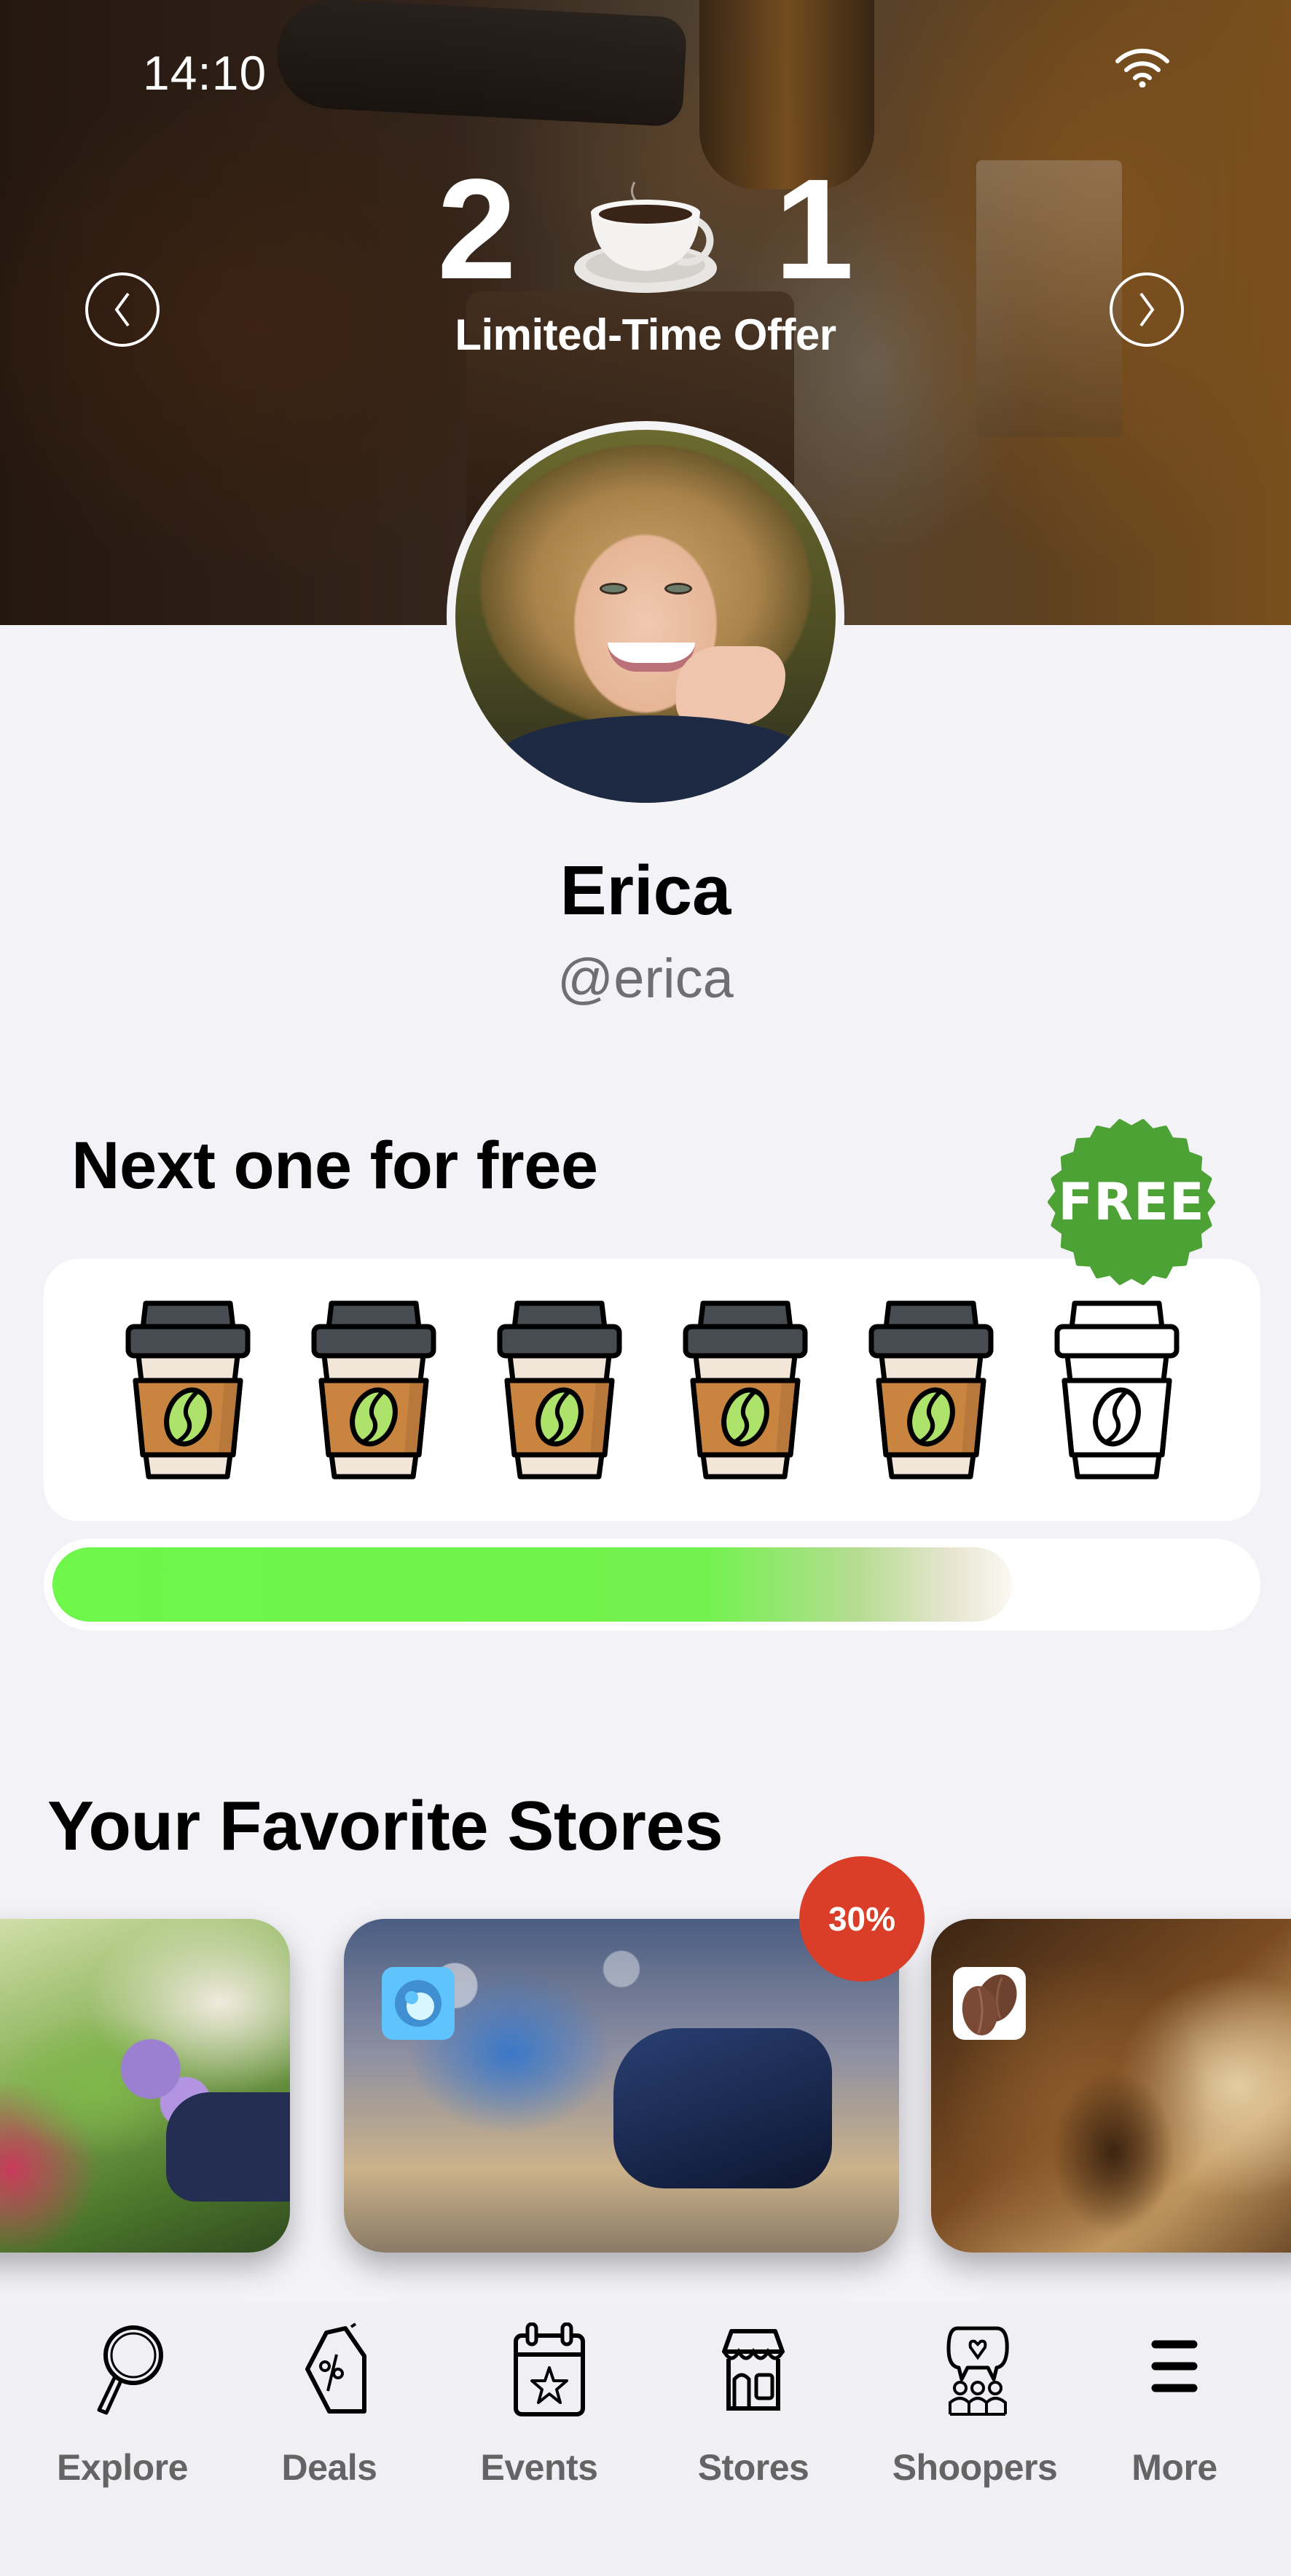  What do you see at coordinates (1174, 2366) in the screenshot?
I see `hamburger-menu-icon` at bounding box center [1174, 2366].